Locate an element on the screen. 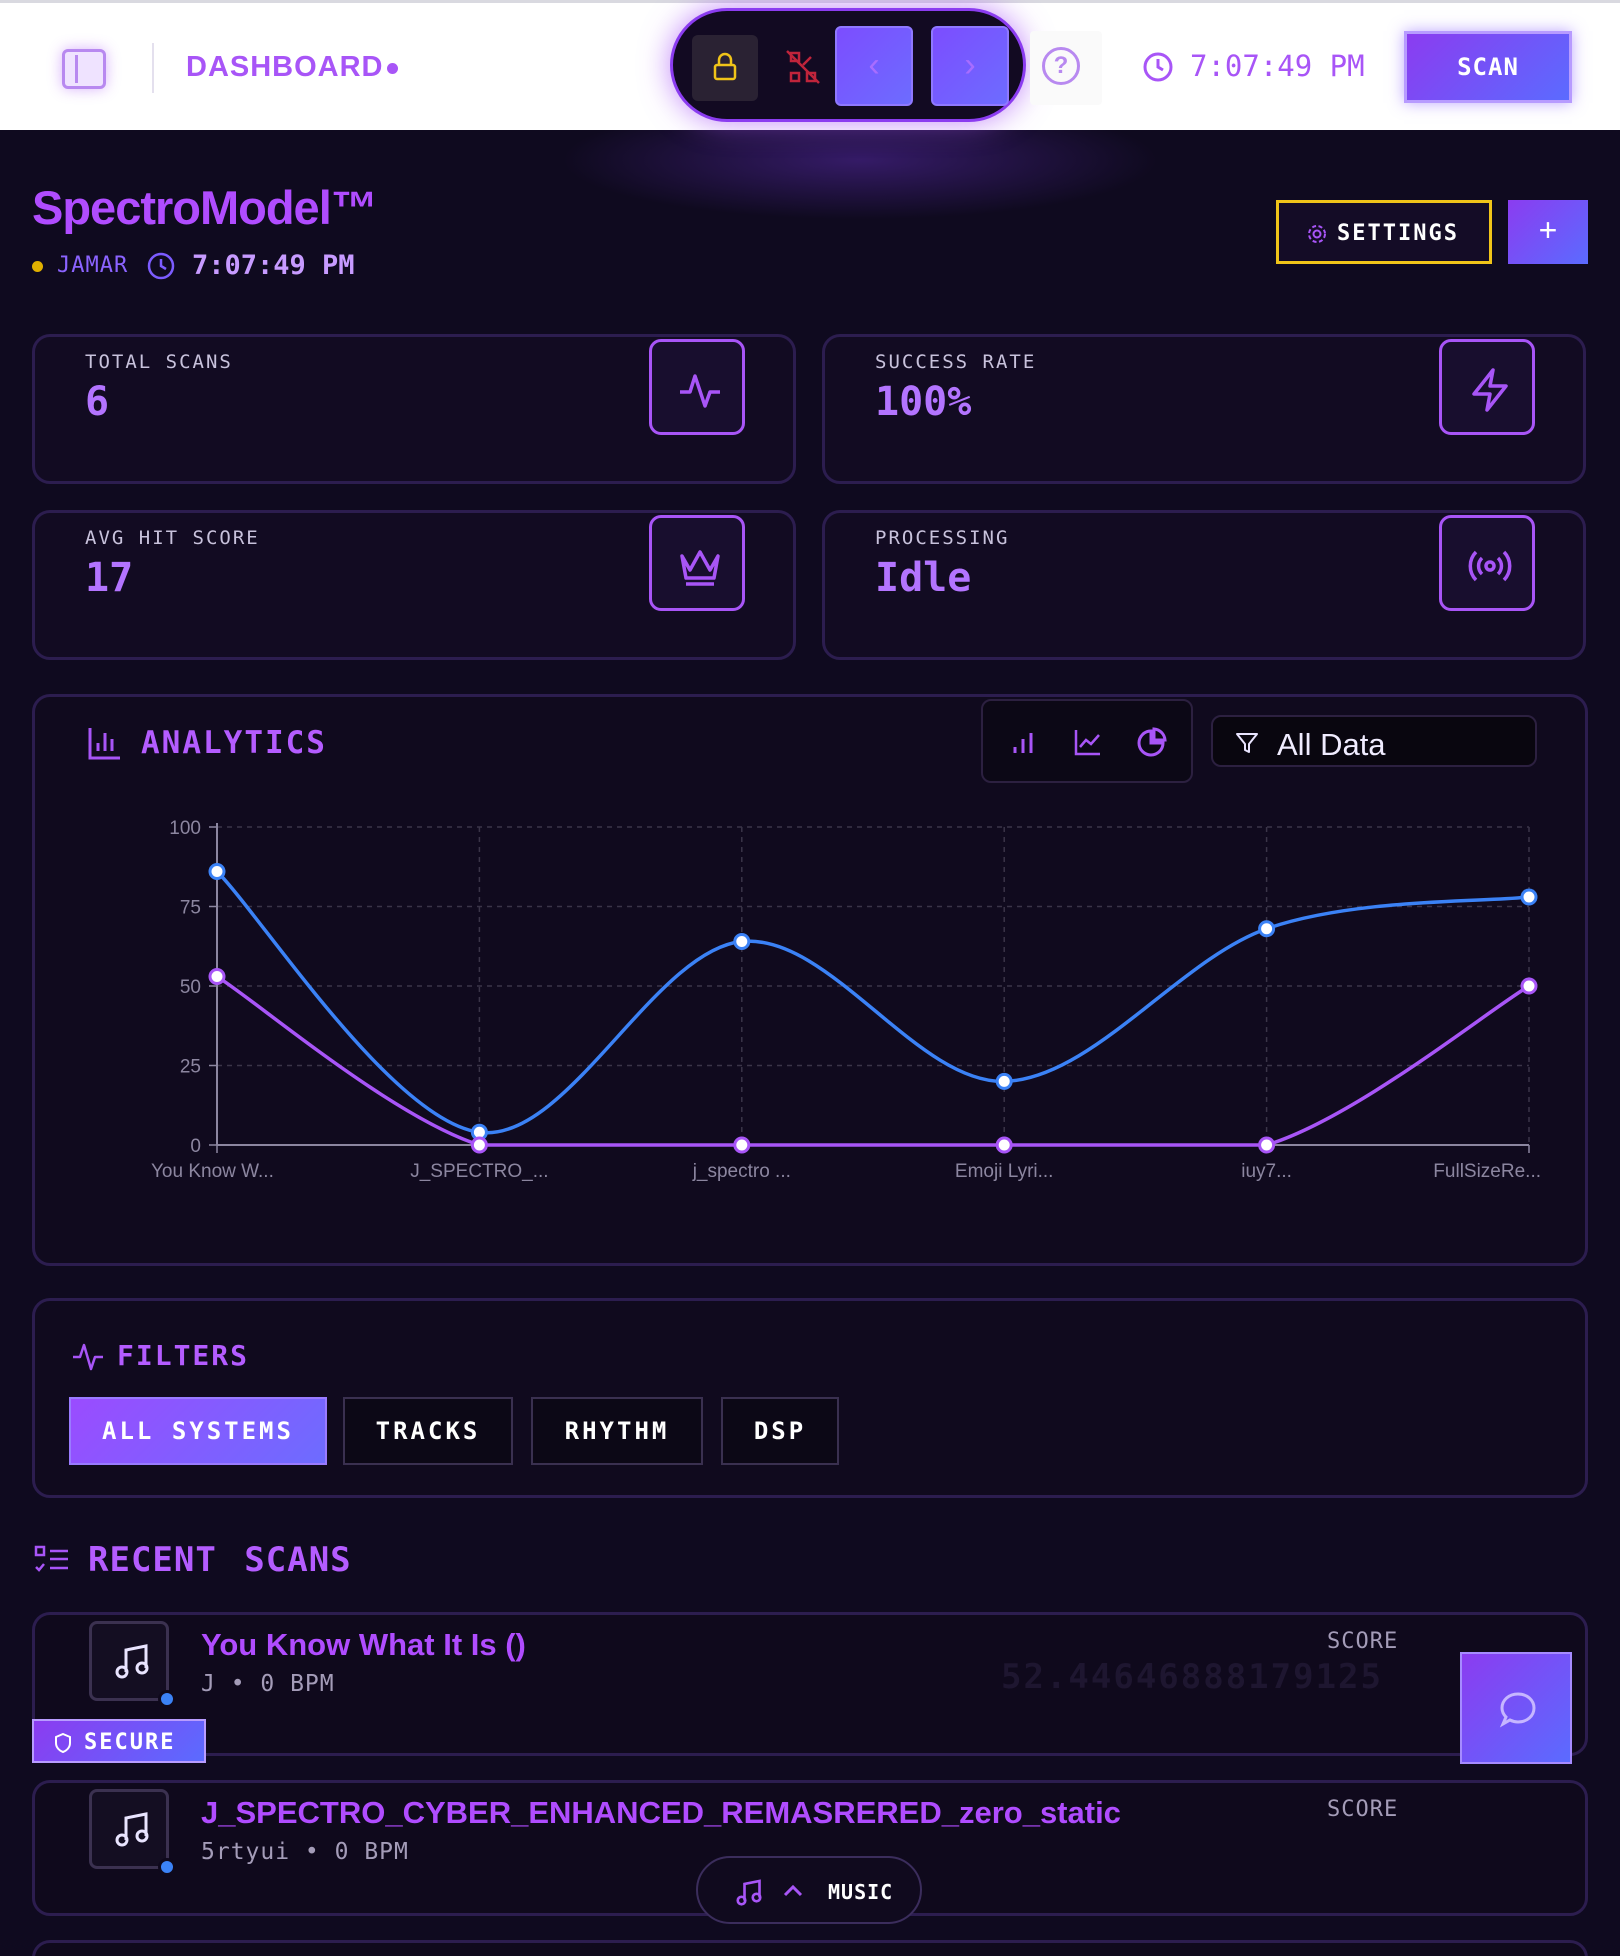 This screenshot has width=1620, height=1956. recent-scans-title: RECENT SCANS is located at coordinates (220, 1560).